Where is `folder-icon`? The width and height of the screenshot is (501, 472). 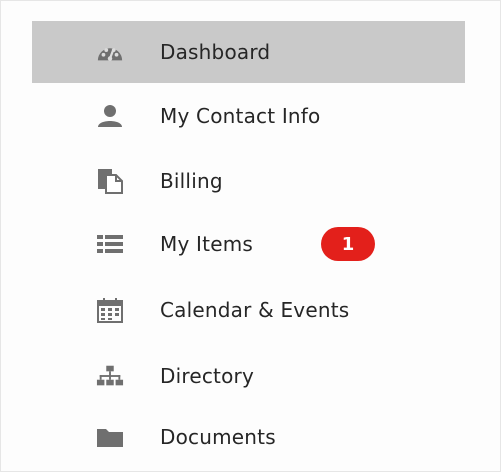
folder-icon is located at coordinates (110, 437).